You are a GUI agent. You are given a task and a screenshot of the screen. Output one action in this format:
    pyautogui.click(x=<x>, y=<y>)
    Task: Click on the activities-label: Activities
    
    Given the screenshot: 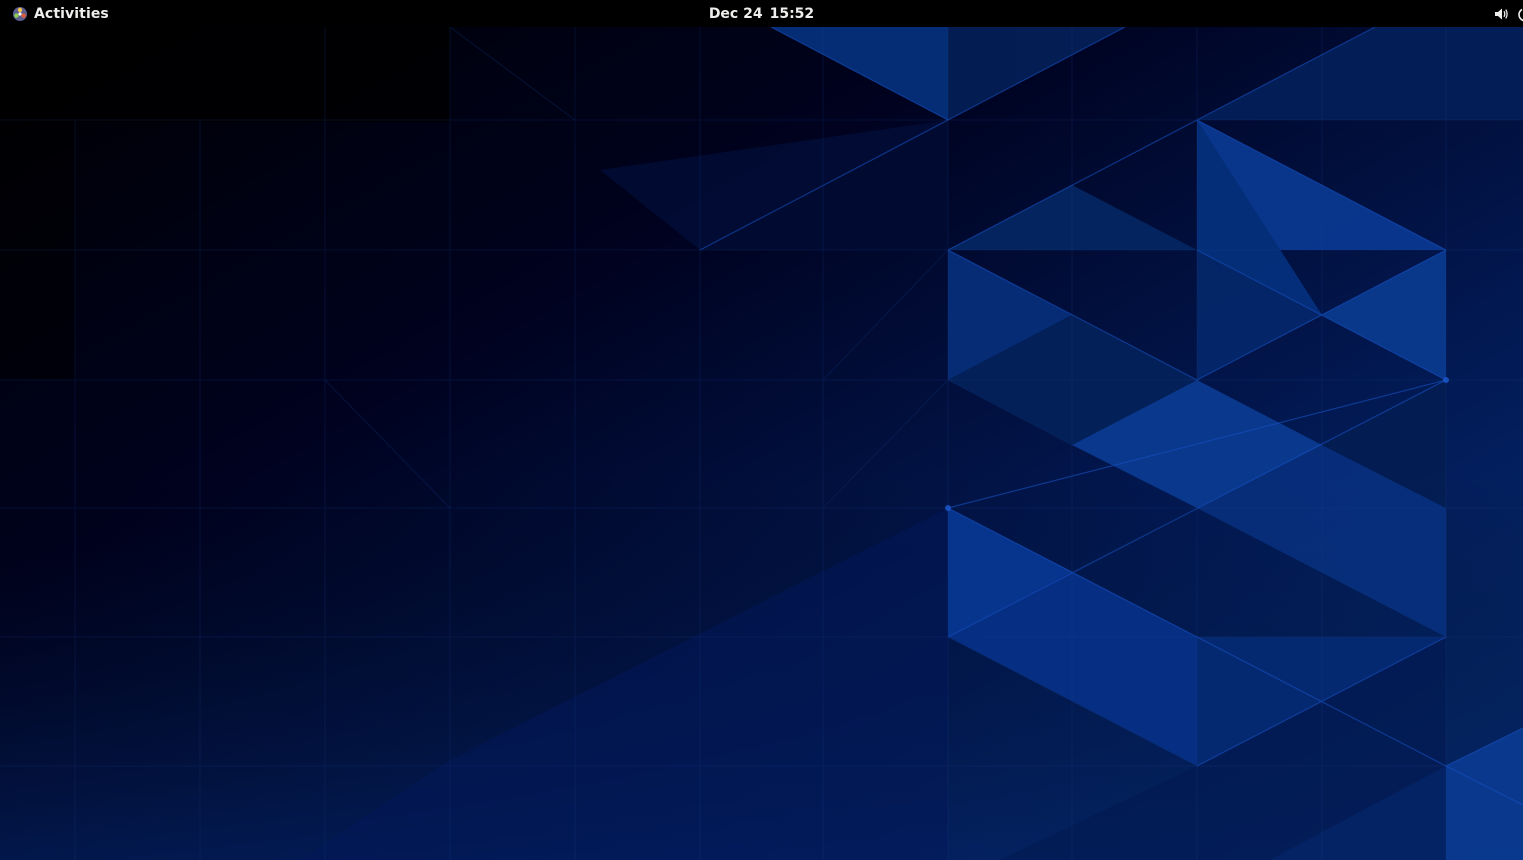 What is the action you would take?
    pyautogui.click(x=71, y=13)
    